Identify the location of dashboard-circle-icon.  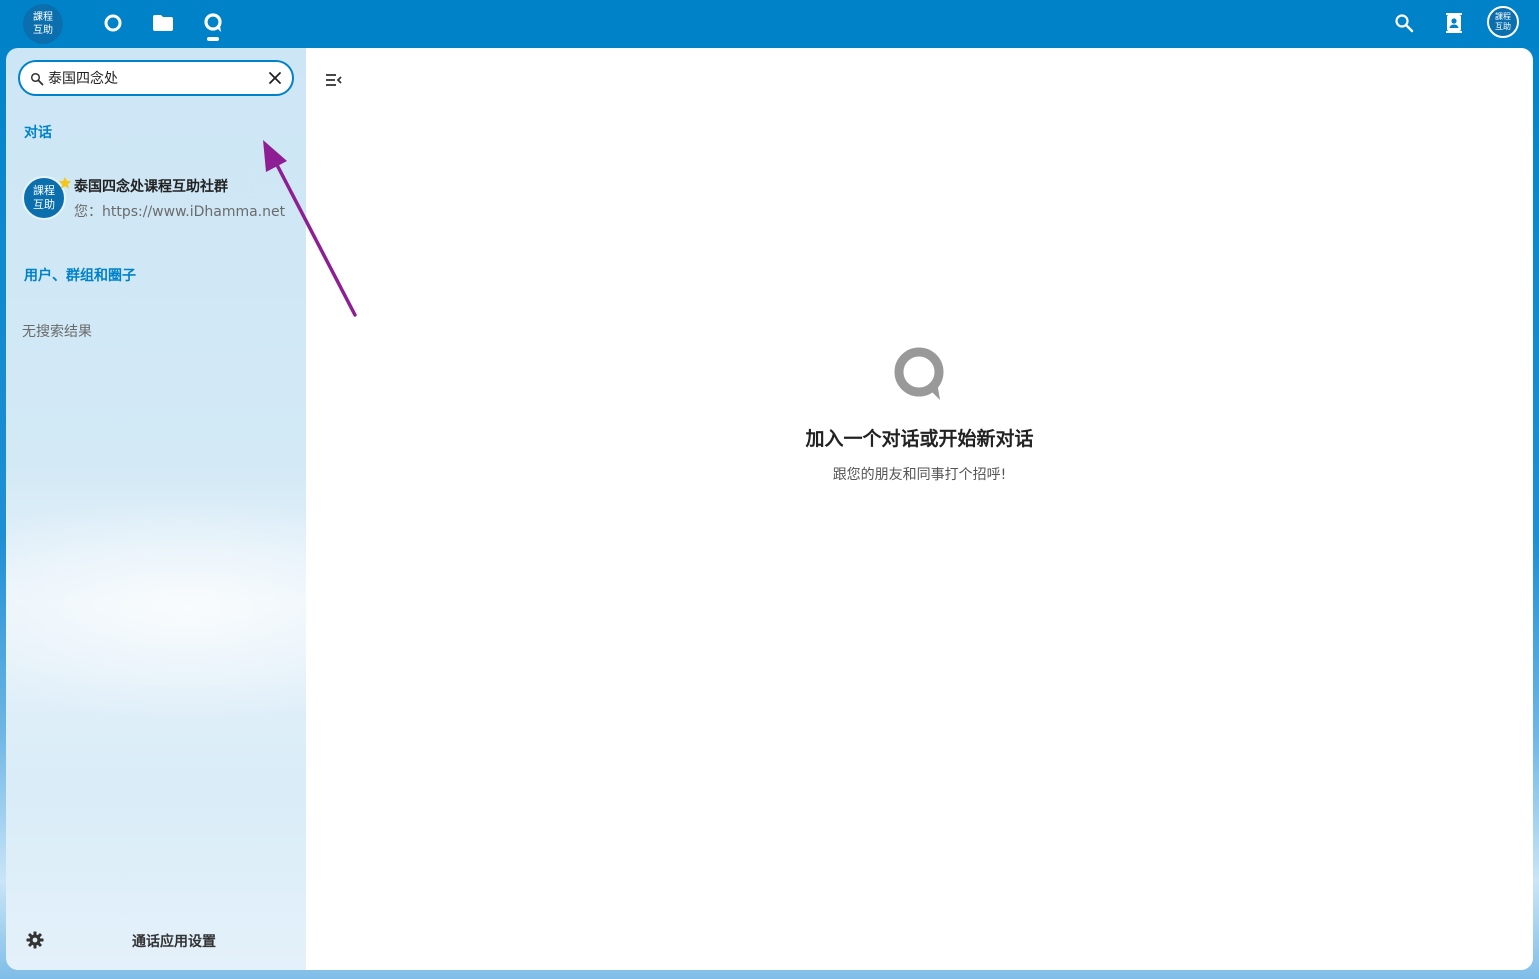
(113, 23).